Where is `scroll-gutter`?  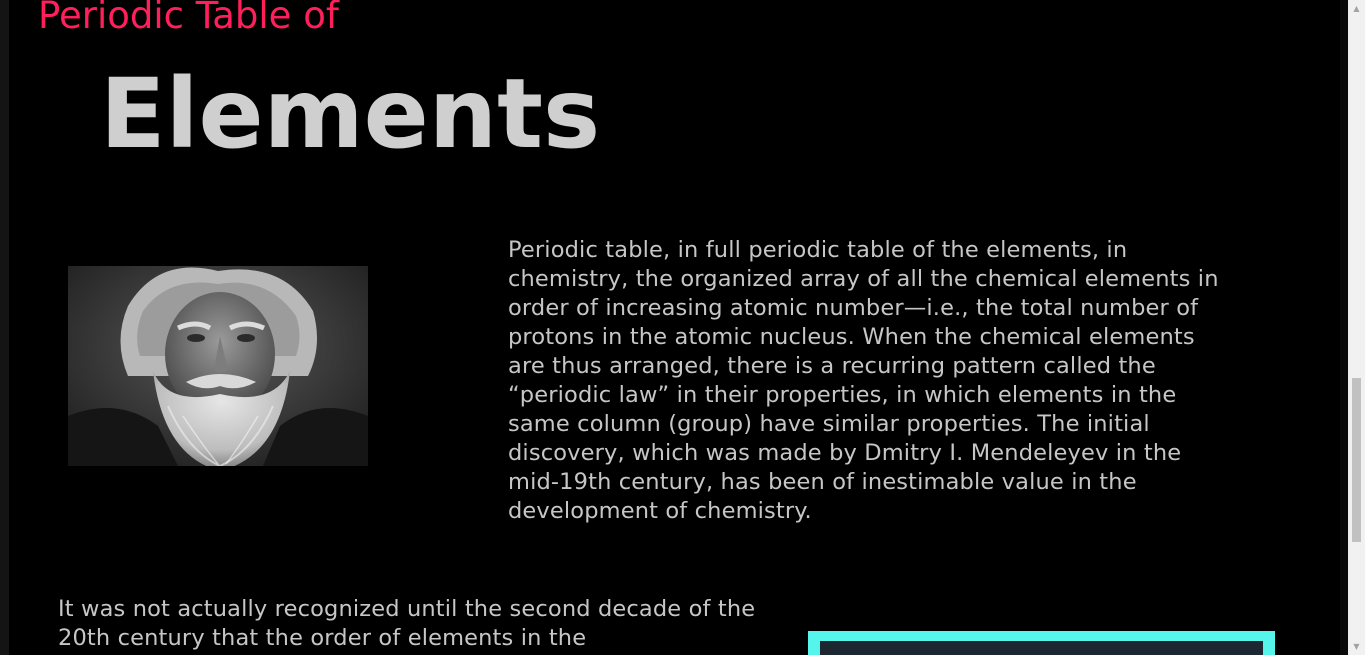 scroll-gutter is located at coordinates (1344, 327).